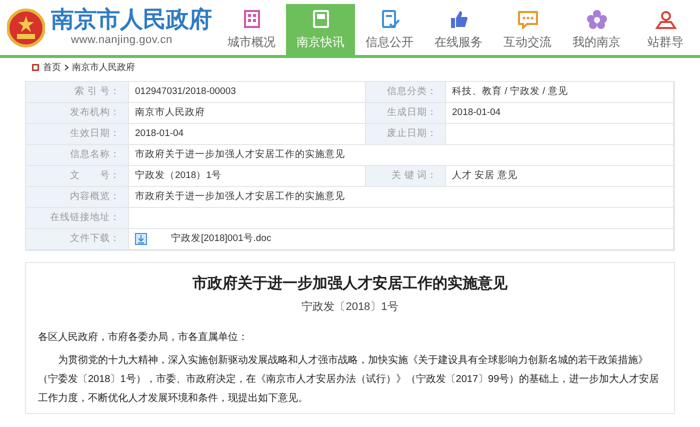  I want to click on flower-icon, so click(597, 18).